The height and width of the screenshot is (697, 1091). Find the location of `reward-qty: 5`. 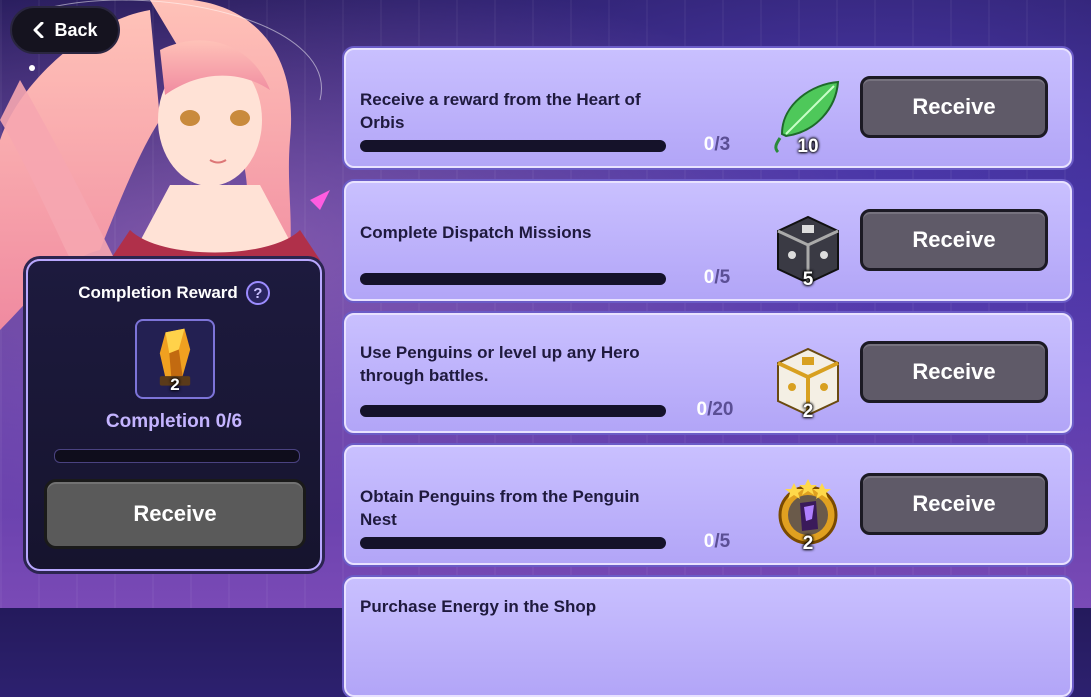

reward-qty: 5 is located at coordinates (808, 279).